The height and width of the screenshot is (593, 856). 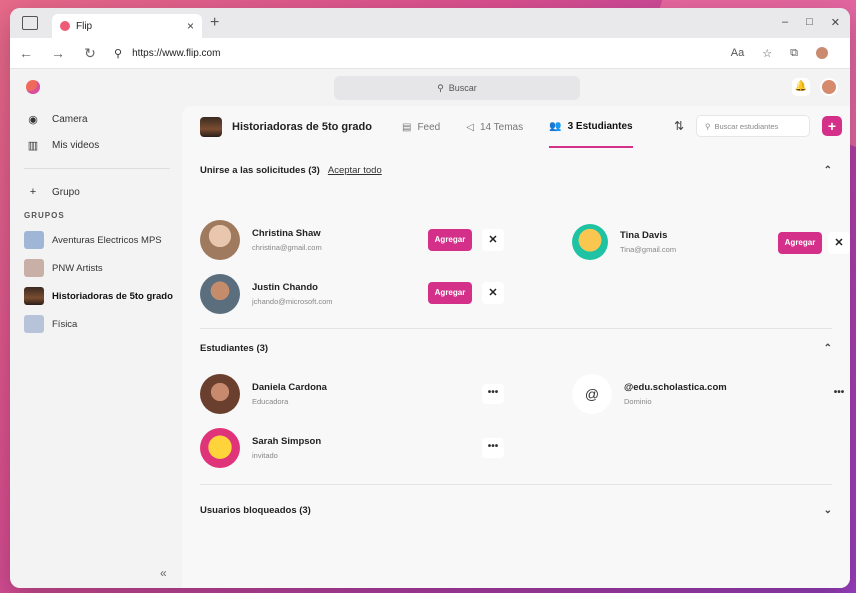 What do you see at coordinates (286, 233) in the screenshot?
I see `person-name: Christina Shaw` at bounding box center [286, 233].